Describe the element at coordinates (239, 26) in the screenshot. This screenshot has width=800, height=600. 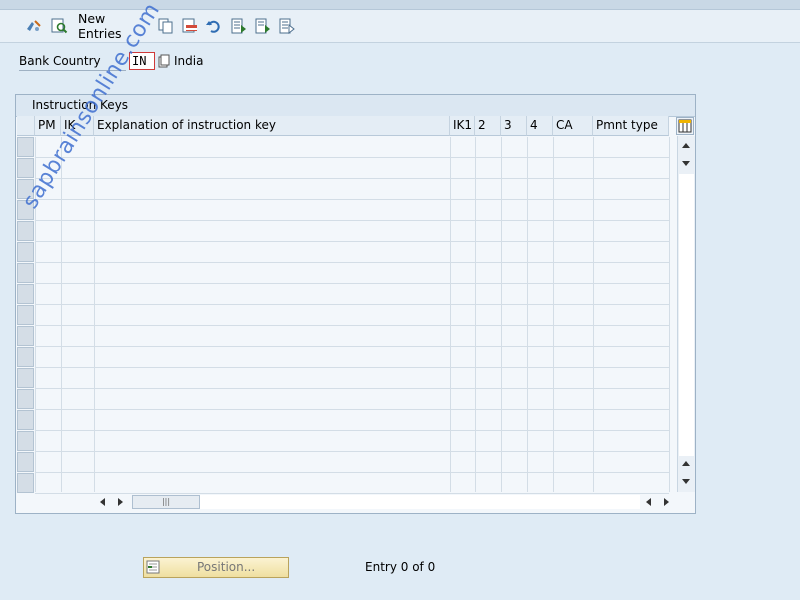
I see `select-all-icon` at that location.